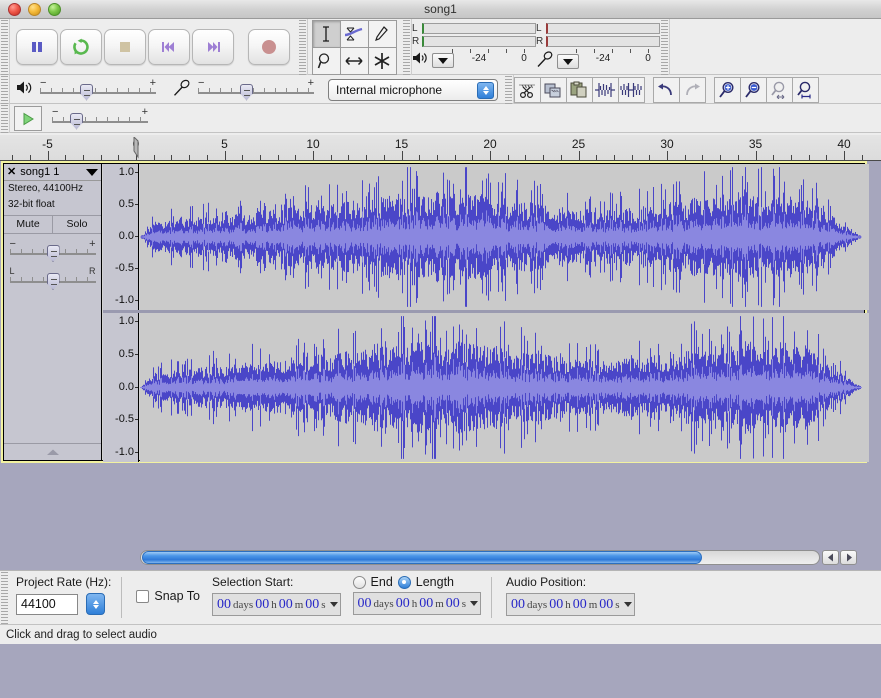 The height and width of the screenshot is (698, 881). Describe the element at coordinates (96, 604) in the screenshot. I see `project-rate-stepper` at that location.